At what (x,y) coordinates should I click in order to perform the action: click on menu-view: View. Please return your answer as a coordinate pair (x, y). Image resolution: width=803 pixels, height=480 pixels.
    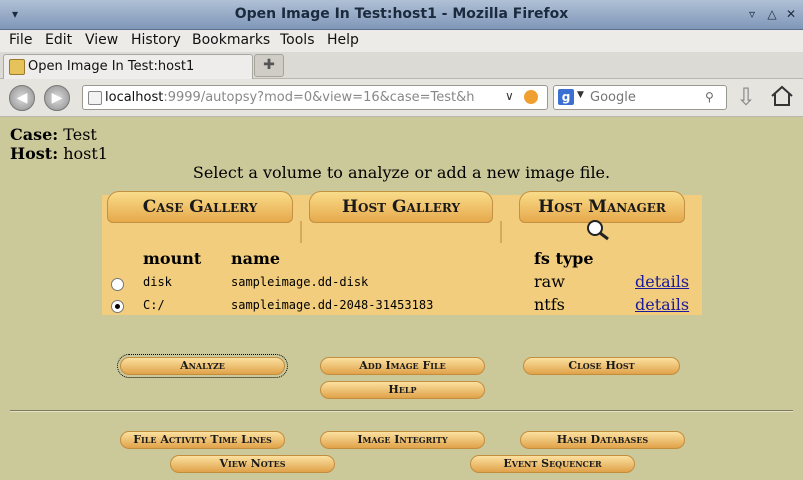
    Looking at the image, I should click on (101, 40).